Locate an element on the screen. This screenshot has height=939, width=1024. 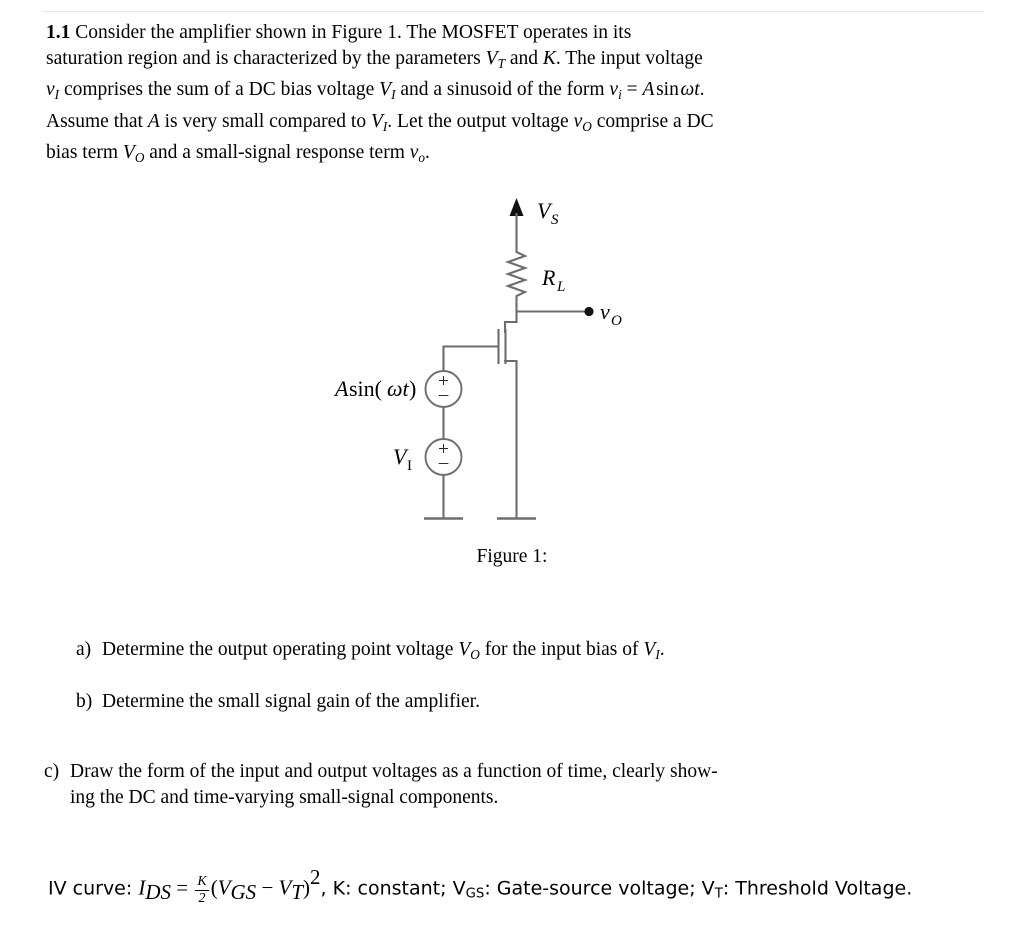
question-a-text-c: . is located at coordinates (662, 649).